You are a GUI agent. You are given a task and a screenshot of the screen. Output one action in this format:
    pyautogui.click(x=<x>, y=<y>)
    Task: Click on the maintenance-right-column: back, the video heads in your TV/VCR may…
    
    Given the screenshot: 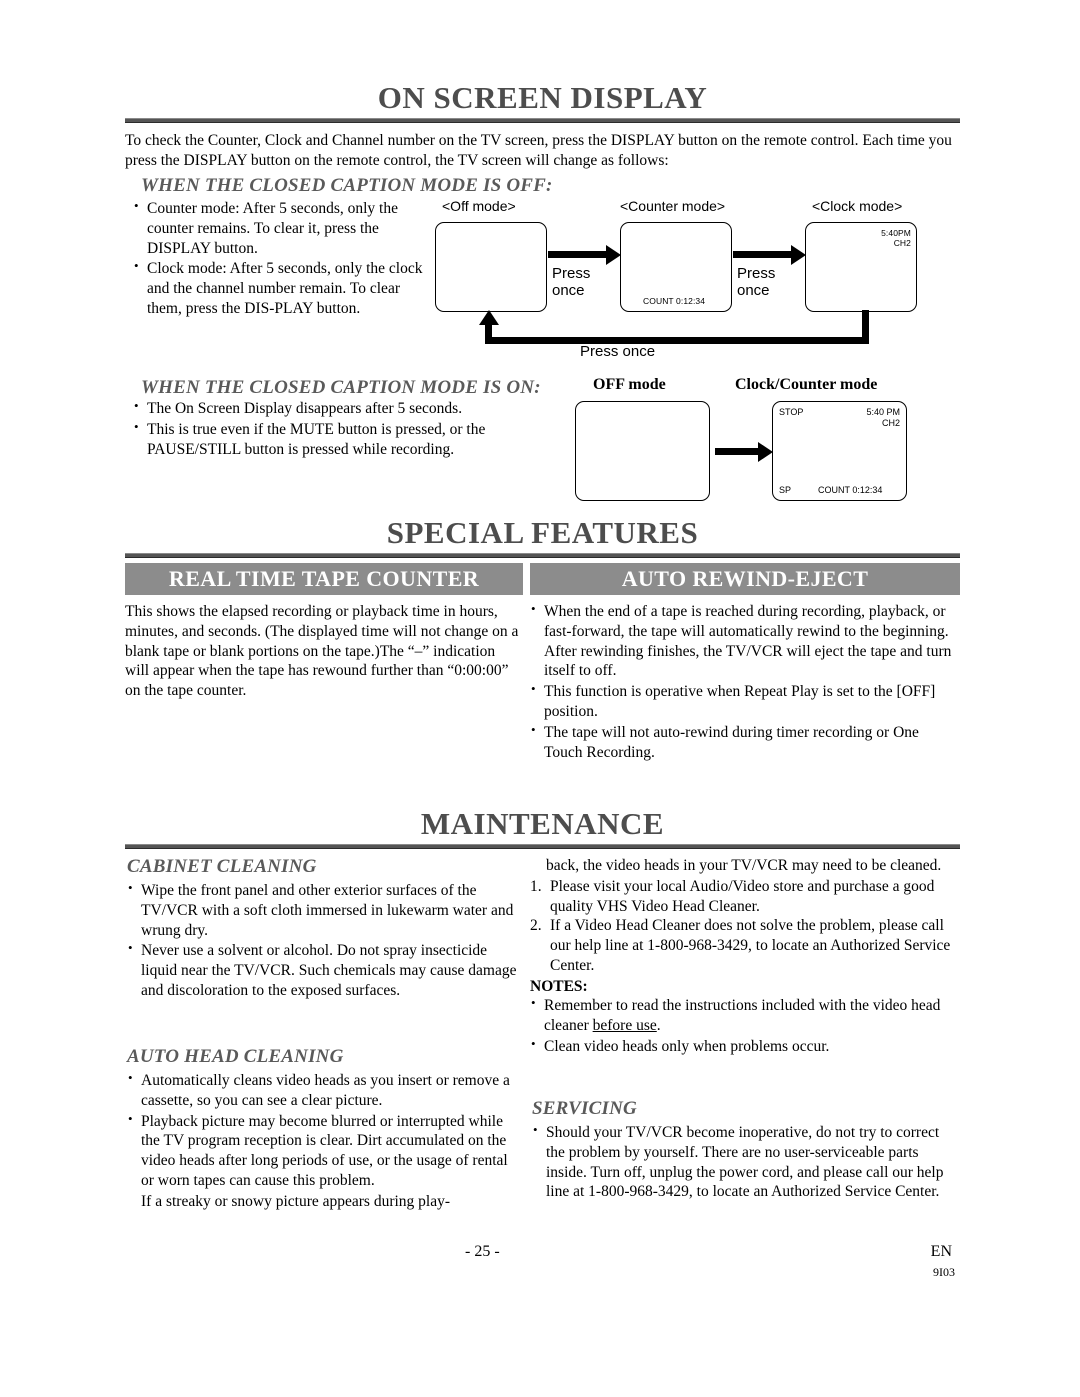 What is the action you would take?
    pyautogui.click(x=745, y=956)
    